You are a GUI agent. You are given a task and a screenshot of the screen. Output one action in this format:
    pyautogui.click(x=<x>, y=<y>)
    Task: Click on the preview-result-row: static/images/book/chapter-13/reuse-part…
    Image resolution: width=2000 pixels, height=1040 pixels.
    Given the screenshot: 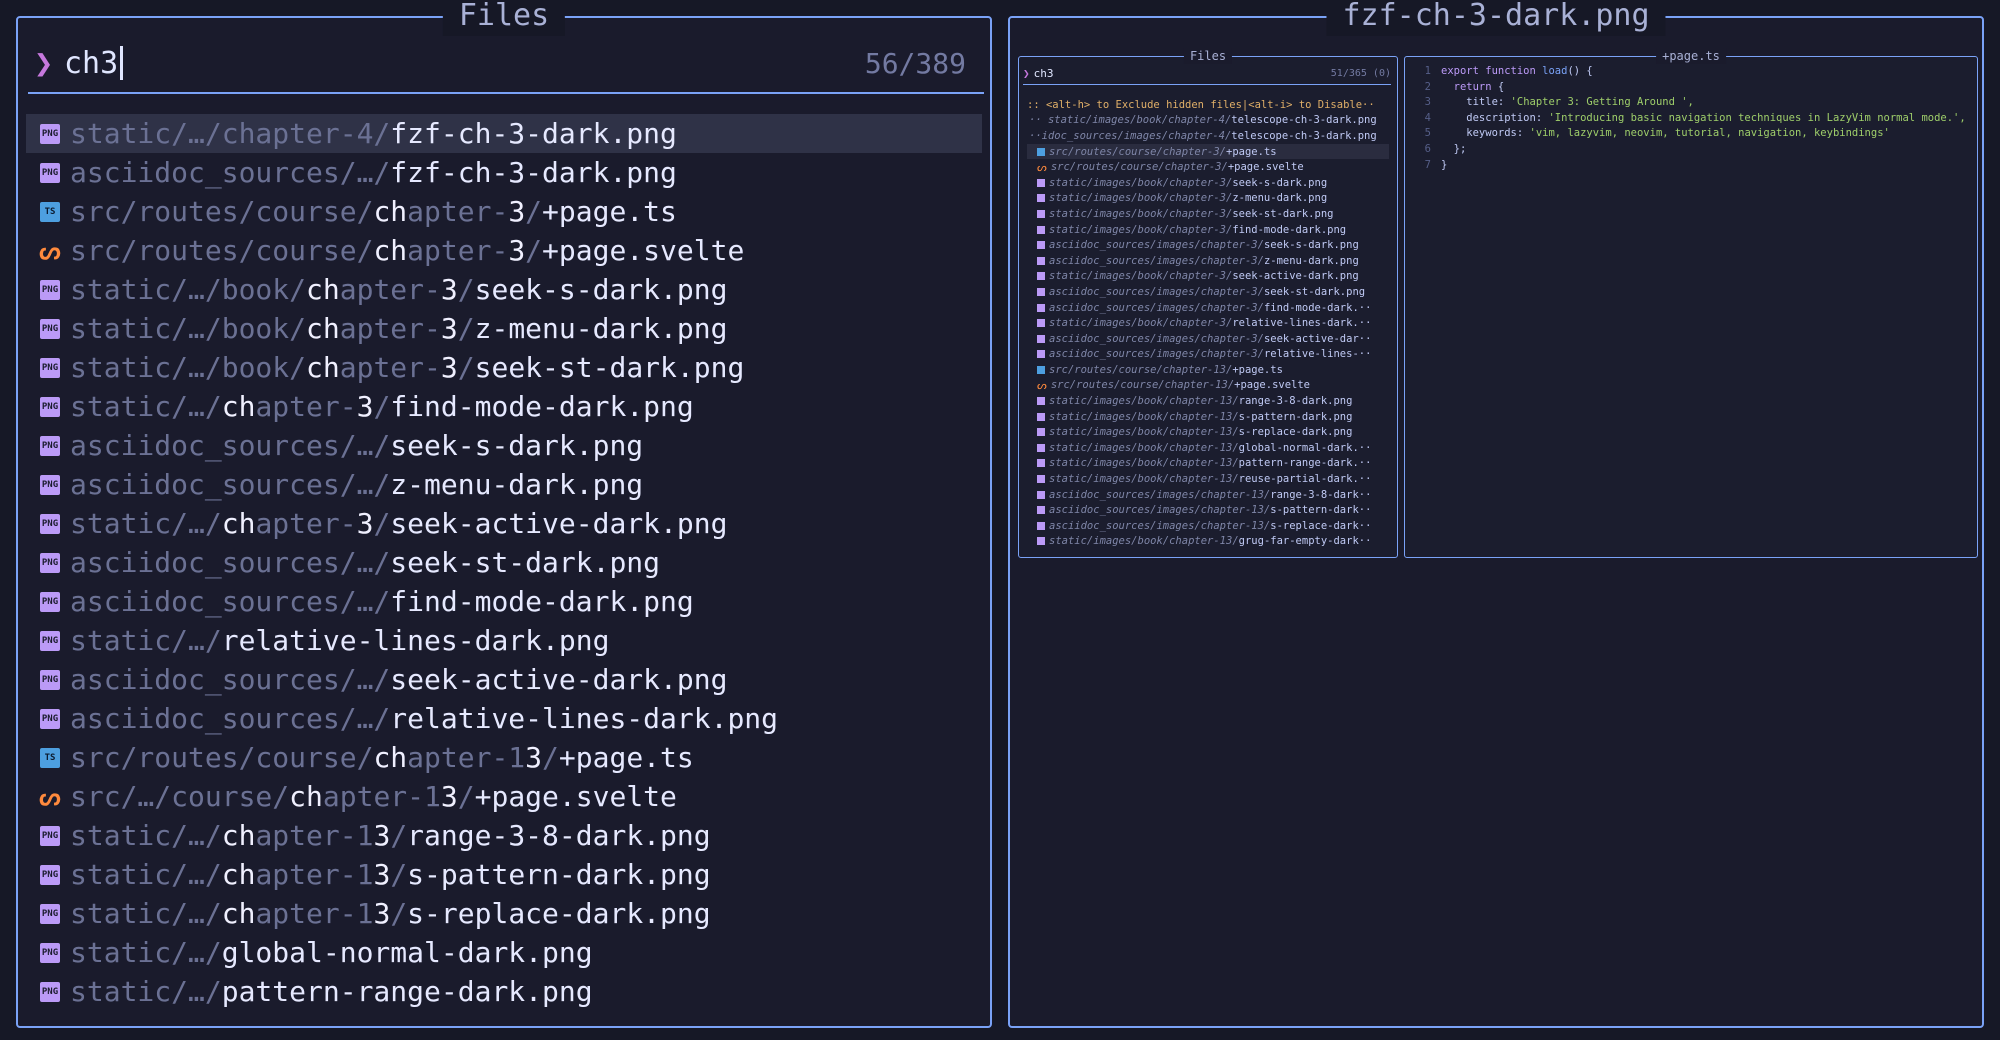 What is the action you would take?
    pyautogui.click(x=1208, y=479)
    